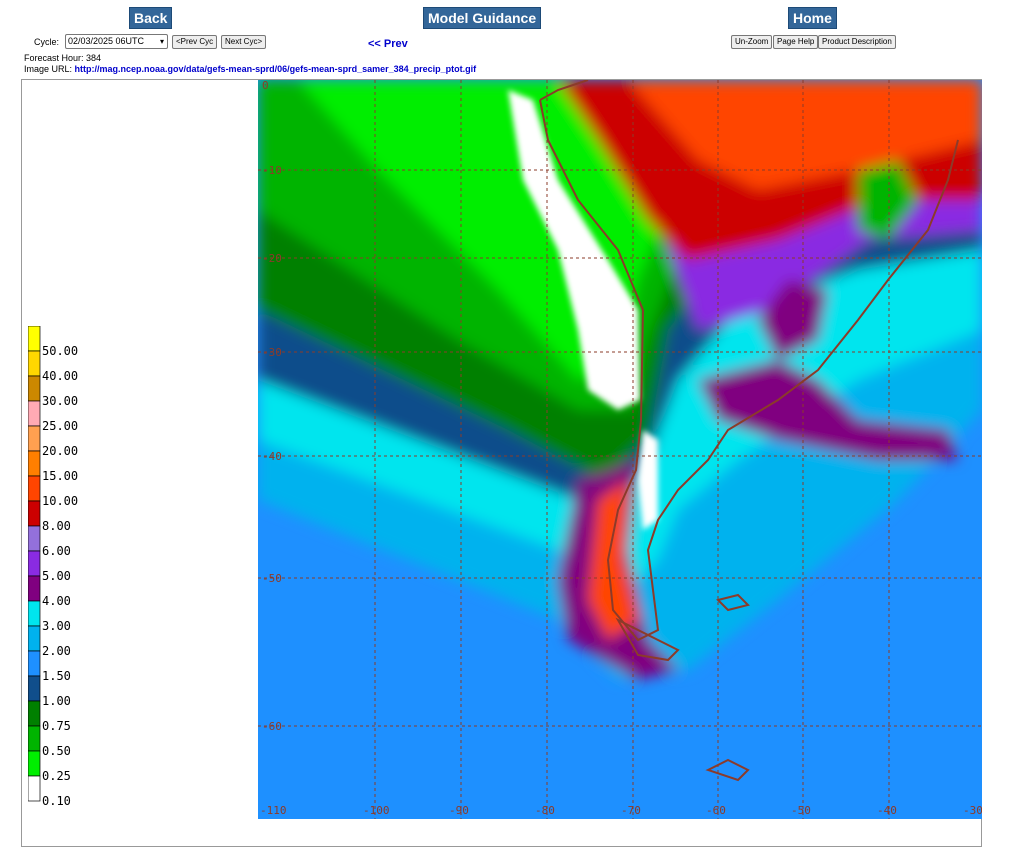 This screenshot has height=849, width=1017. Describe the element at coordinates (60, 426) in the screenshot. I see `legend-label: 25.00` at that location.